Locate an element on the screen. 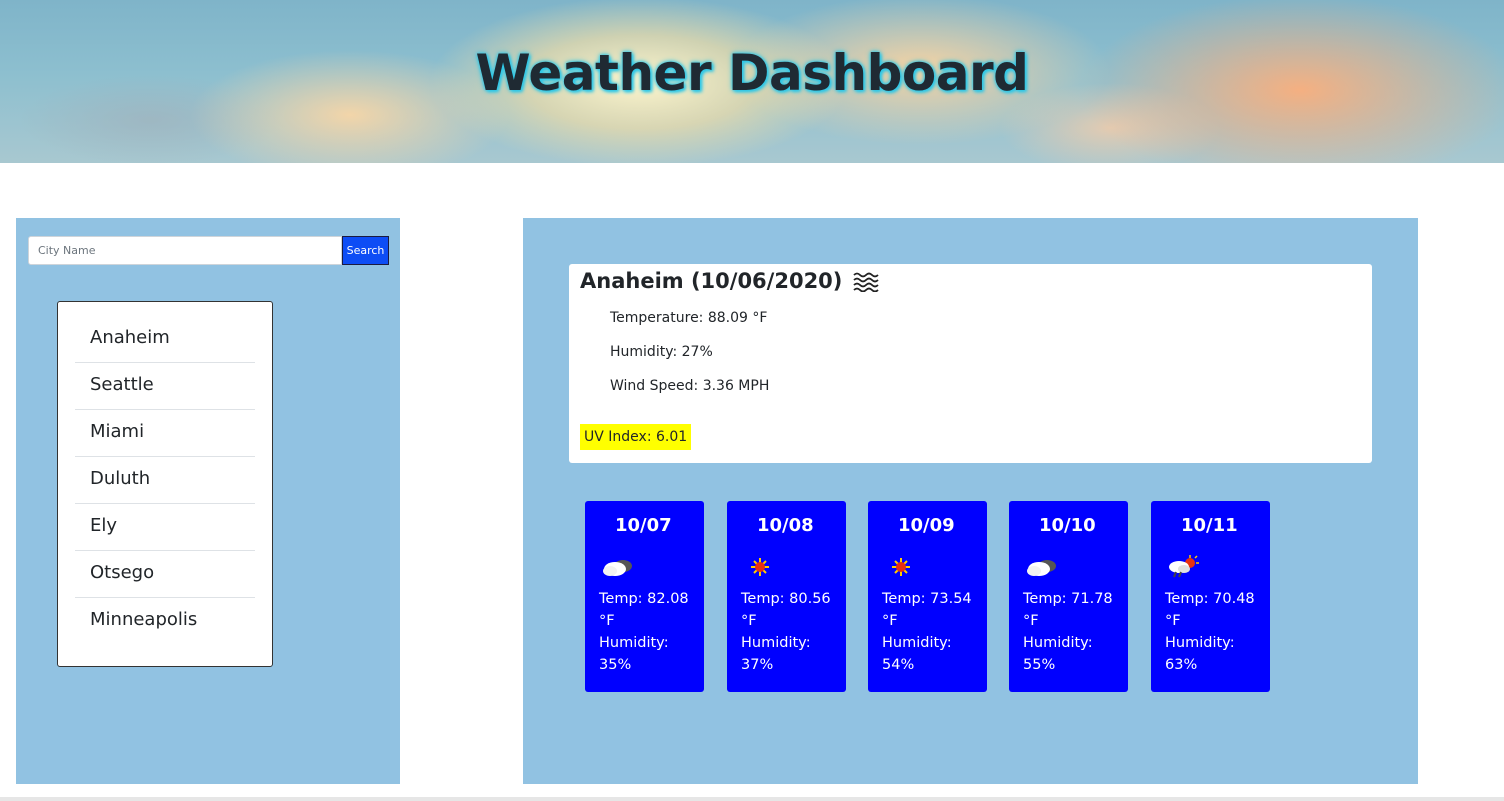 This screenshot has height=801, width=1504. current-city-heading: Anaheim (10/06/2020) is located at coordinates (730, 281).